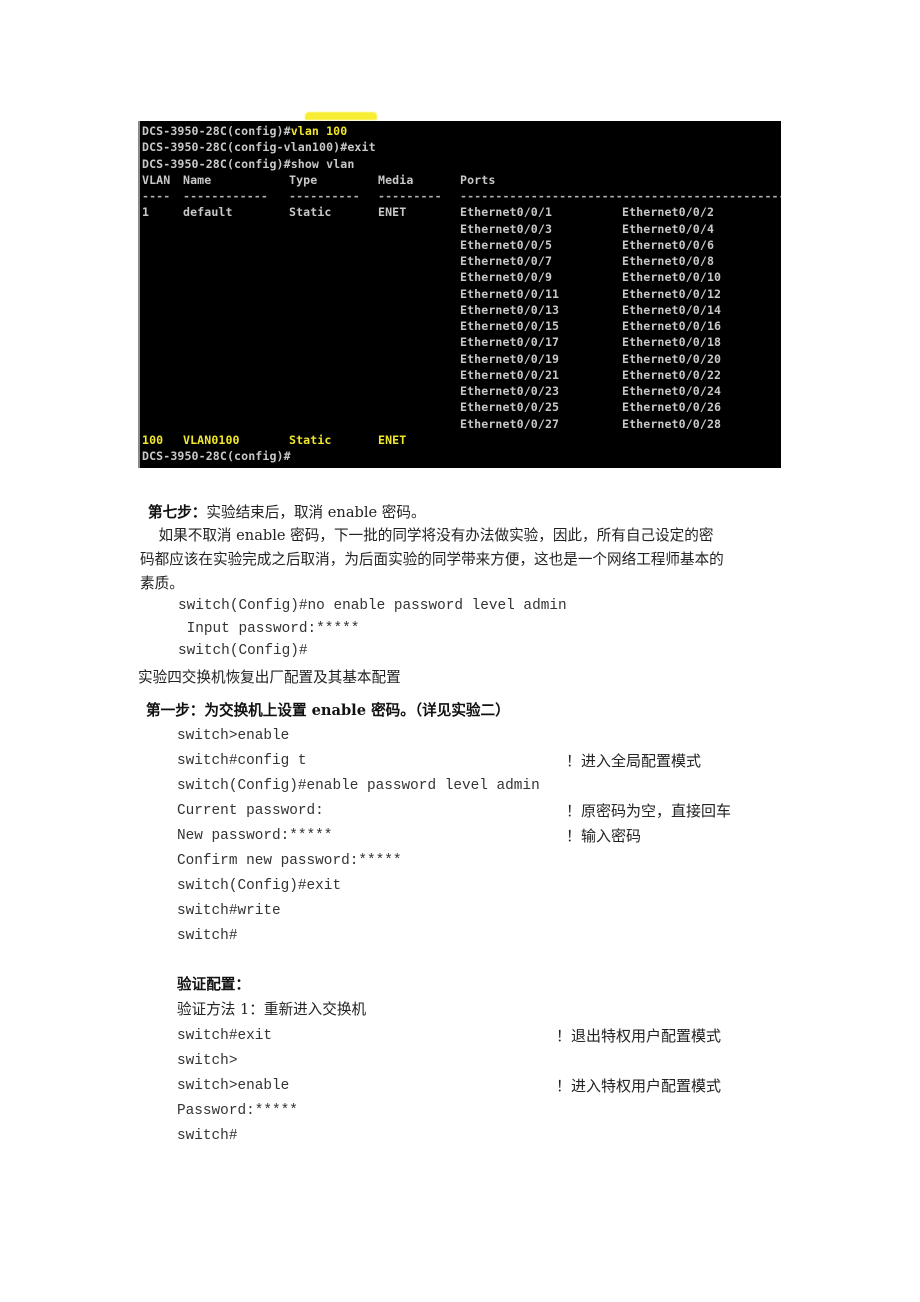 The height and width of the screenshot is (1302, 920). Describe the element at coordinates (269, 677) in the screenshot. I see `experiment-title: 实验四交换机恢复出厂配置及其基本配置` at that location.